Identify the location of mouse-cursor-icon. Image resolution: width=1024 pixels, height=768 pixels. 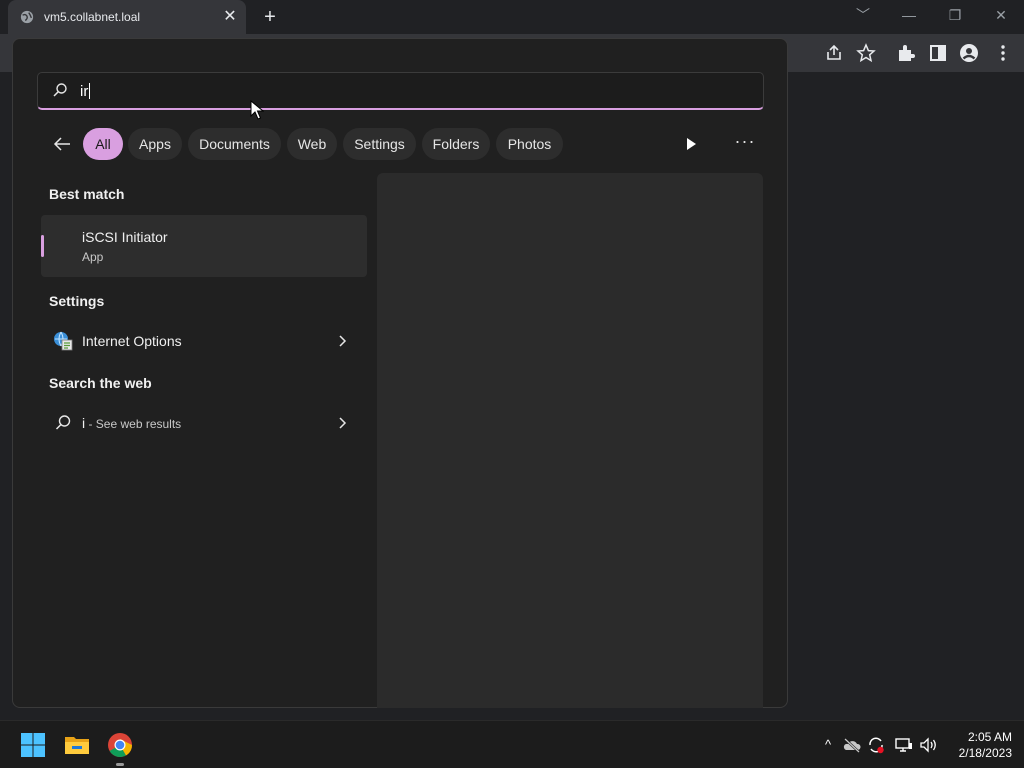
(257, 110).